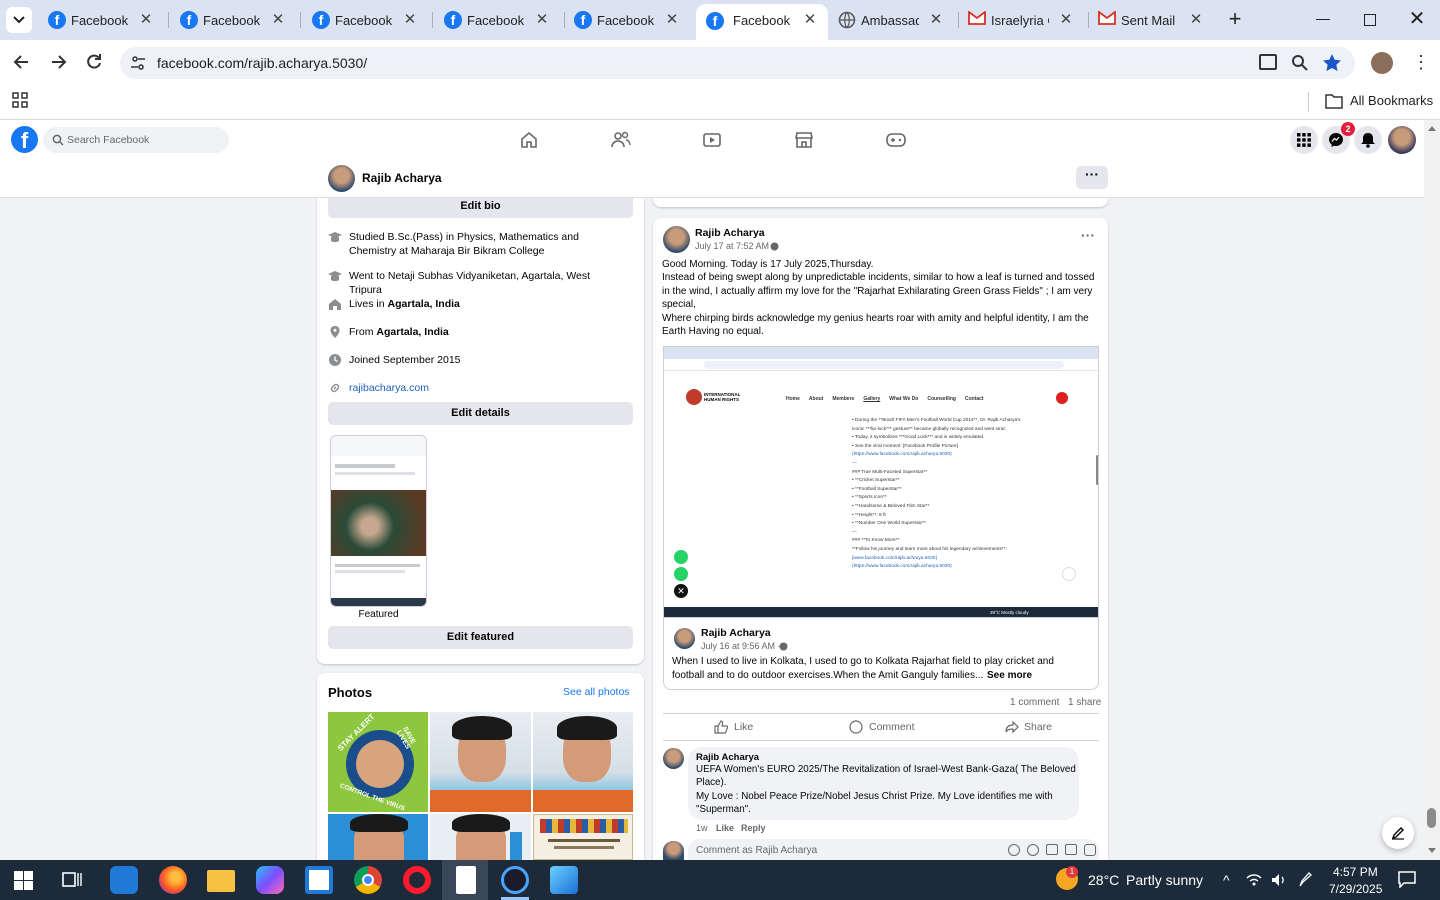 The image size is (1440, 900). I want to click on comment-like-link: Like, so click(725, 828).